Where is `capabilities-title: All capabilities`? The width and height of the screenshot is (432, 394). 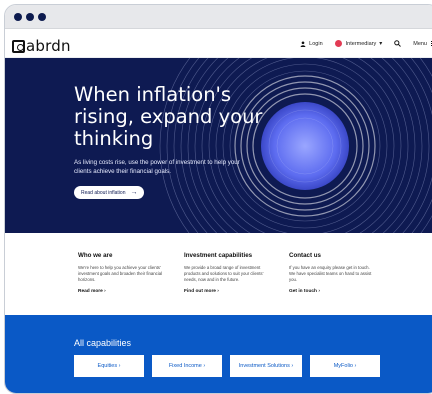
capabilities-title: All capabilities is located at coordinates (103, 343).